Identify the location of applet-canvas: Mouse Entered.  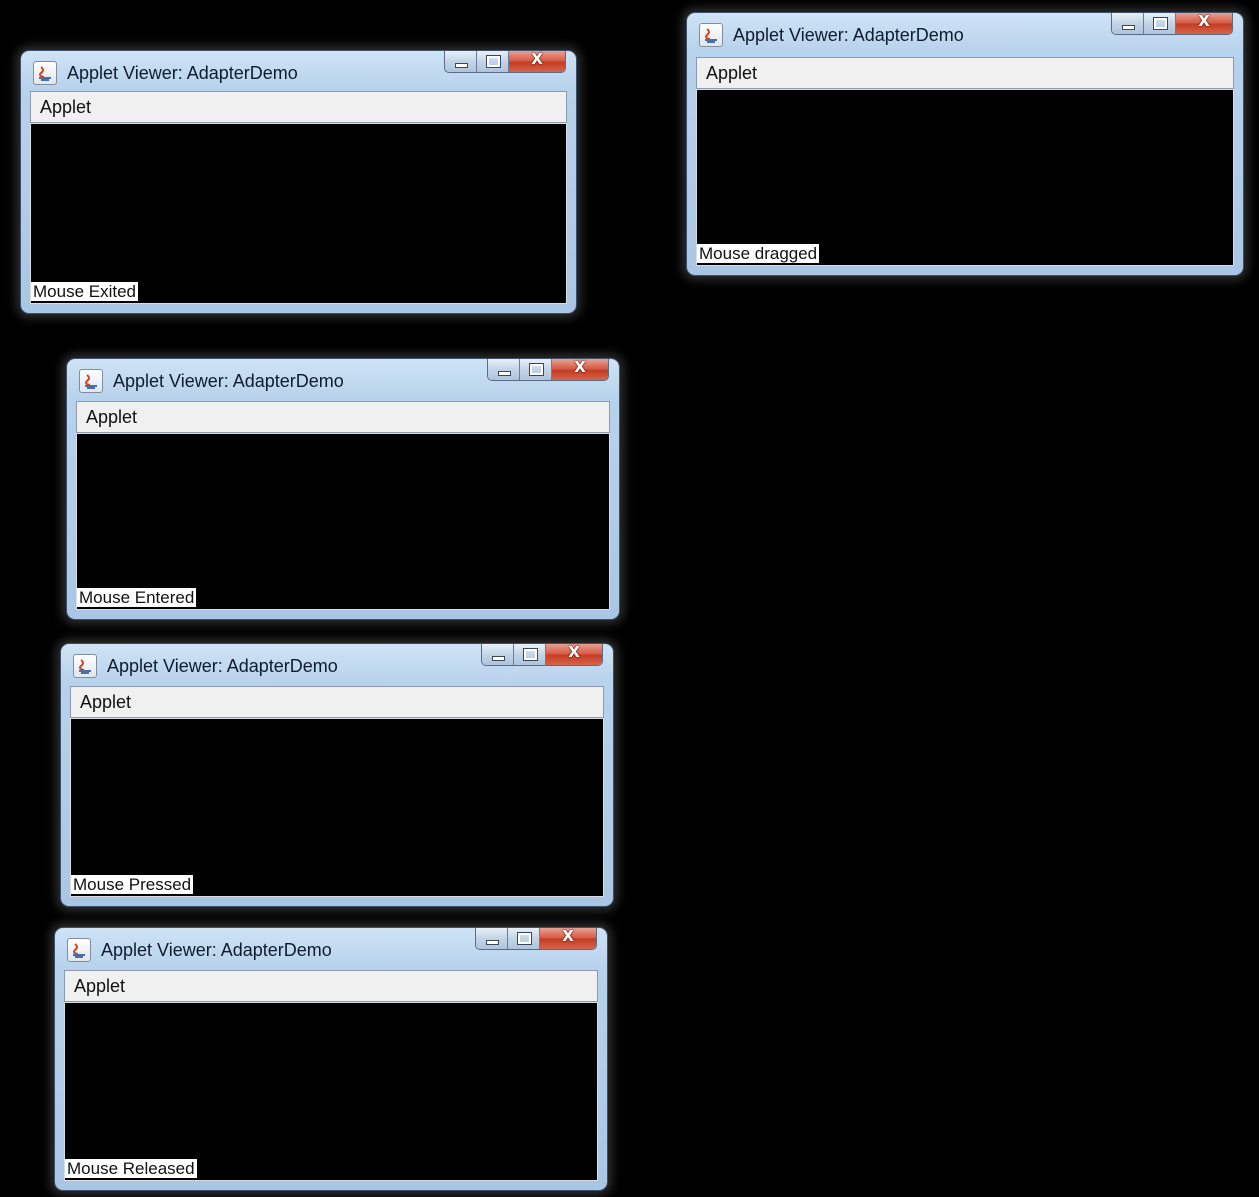
(343, 521).